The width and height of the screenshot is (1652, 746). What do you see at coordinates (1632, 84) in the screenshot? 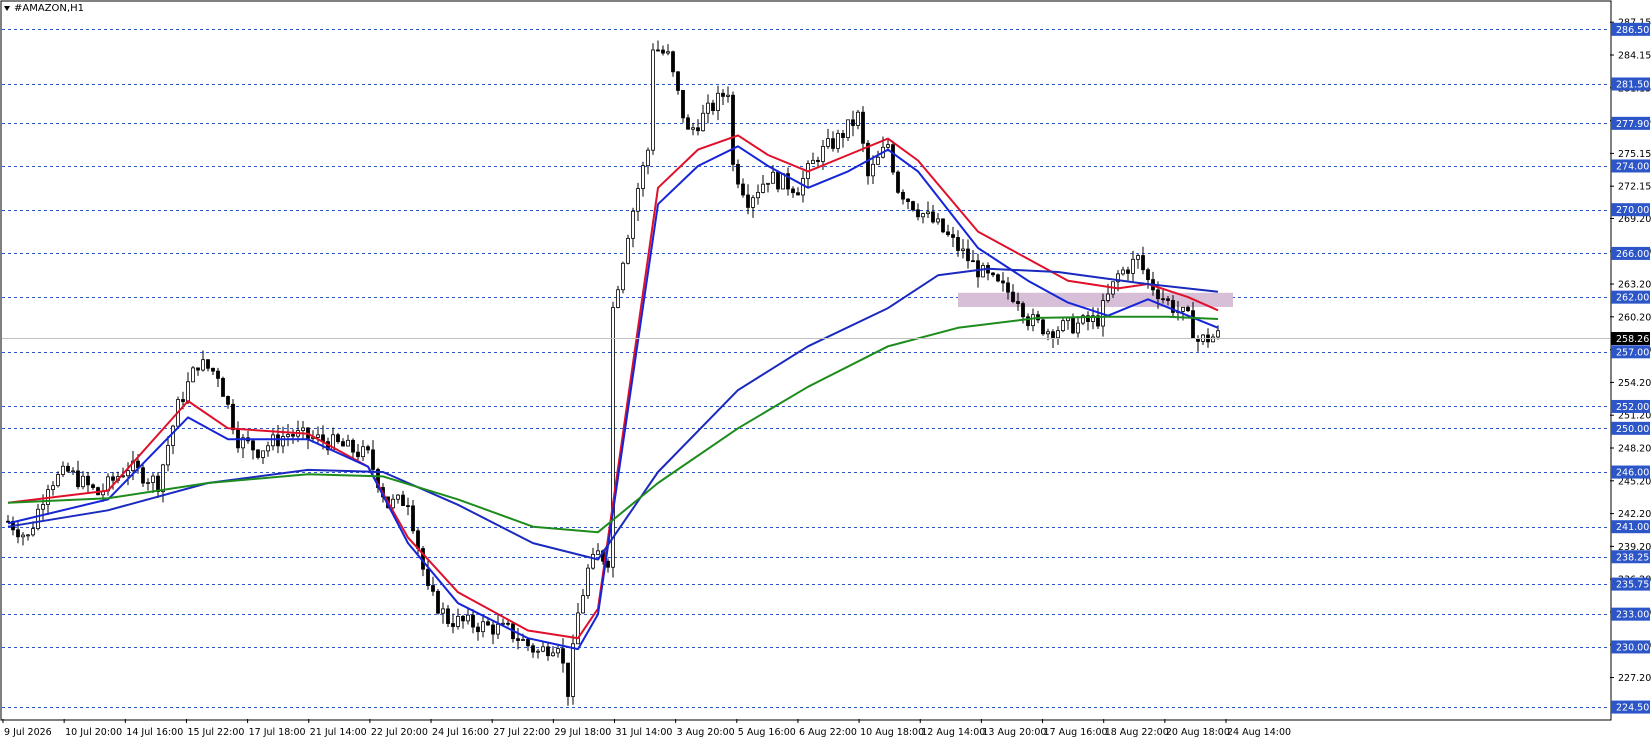
I see `level-label: 281.50` at bounding box center [1632, 84].